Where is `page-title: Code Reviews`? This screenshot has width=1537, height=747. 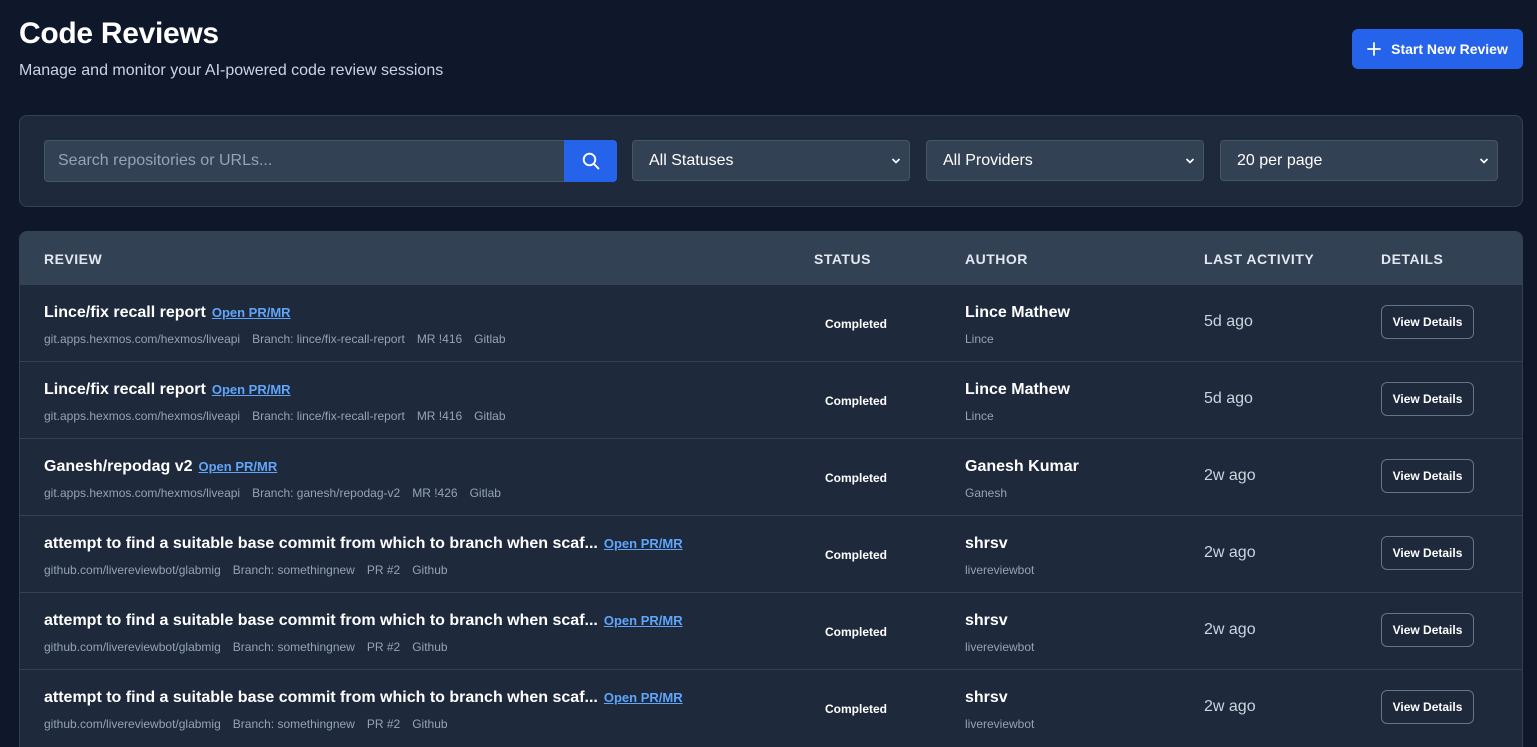
page-title: Code Reviews is located at coordinates (119, 33).